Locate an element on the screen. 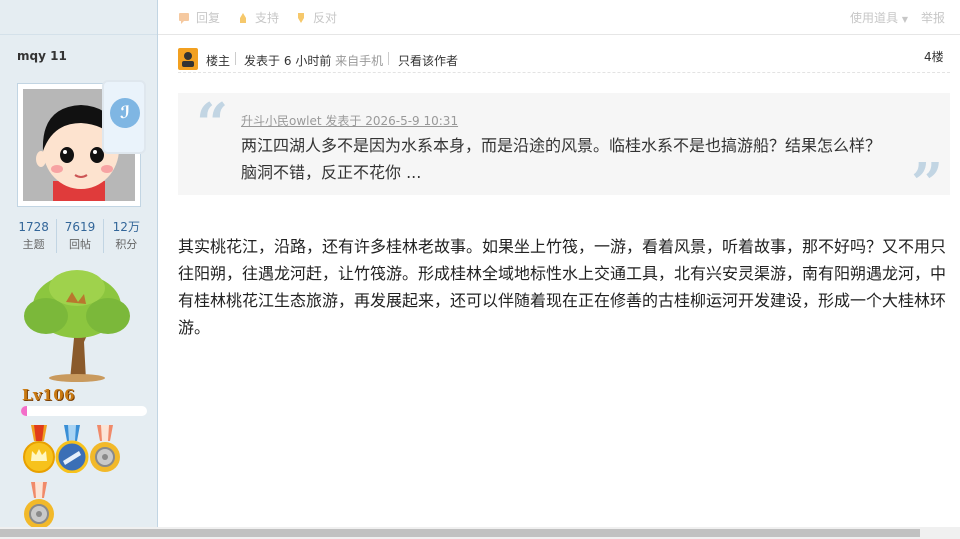 The height and width of the screenshot is (539, 960). quote-close-icon: ” is located at coordinates (927, 184).